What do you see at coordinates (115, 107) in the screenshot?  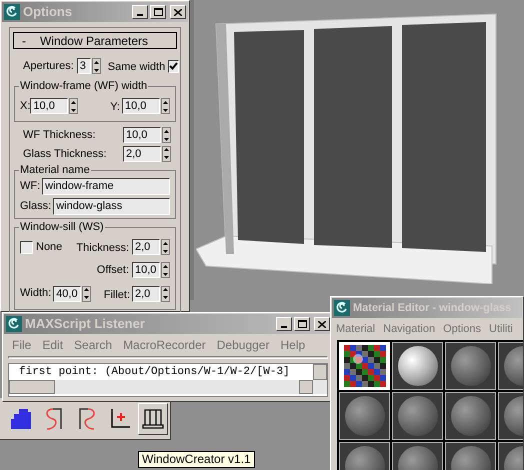 I see `field-label: Y:` at bounding box center [115, 107].